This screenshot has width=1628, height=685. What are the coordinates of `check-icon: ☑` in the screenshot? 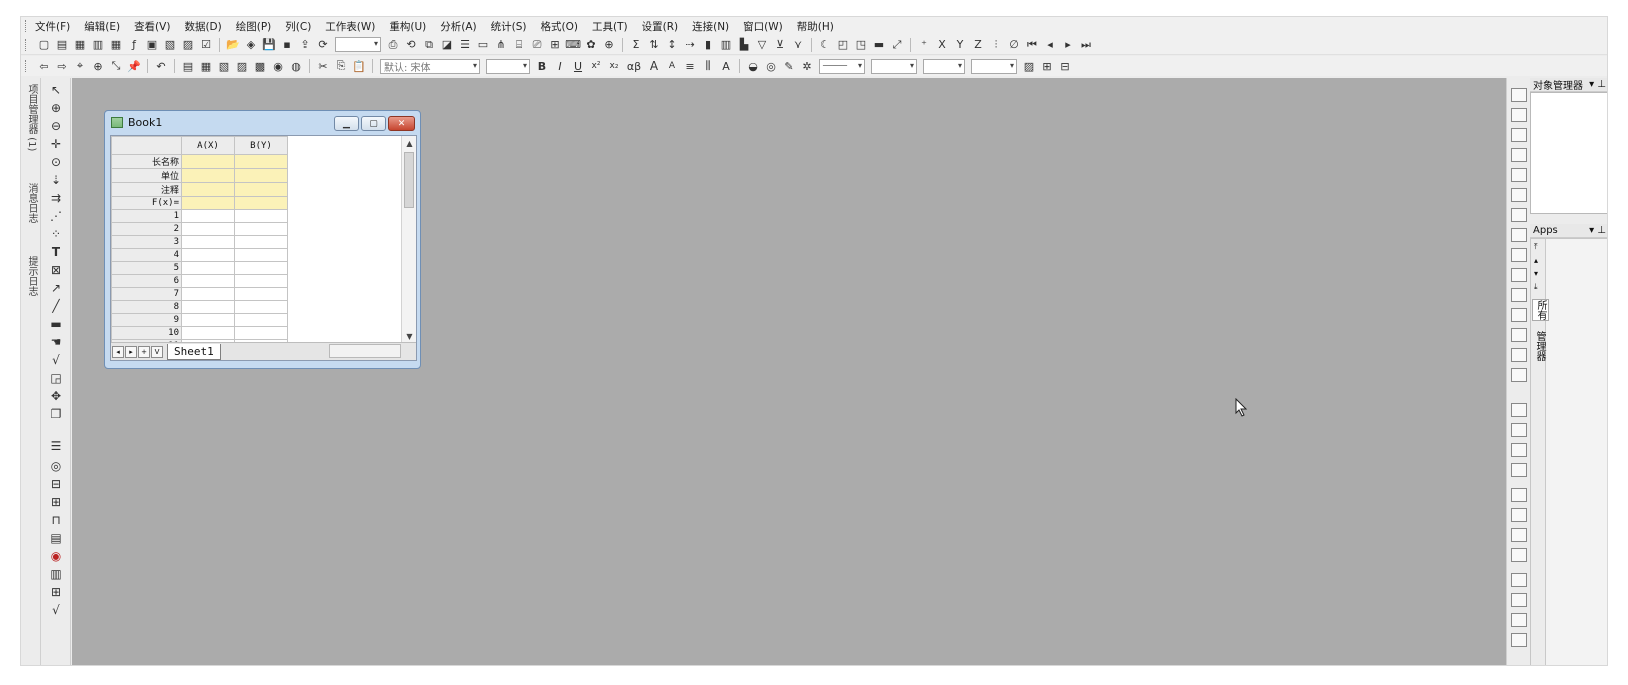 It's located at (206, 45).